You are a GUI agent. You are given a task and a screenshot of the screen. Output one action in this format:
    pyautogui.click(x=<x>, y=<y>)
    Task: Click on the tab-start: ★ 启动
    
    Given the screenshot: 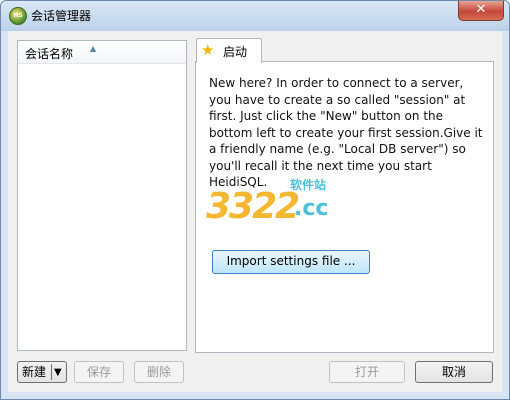 What is the action you would take?
    pyautogui.click(x=229, y=50)
    